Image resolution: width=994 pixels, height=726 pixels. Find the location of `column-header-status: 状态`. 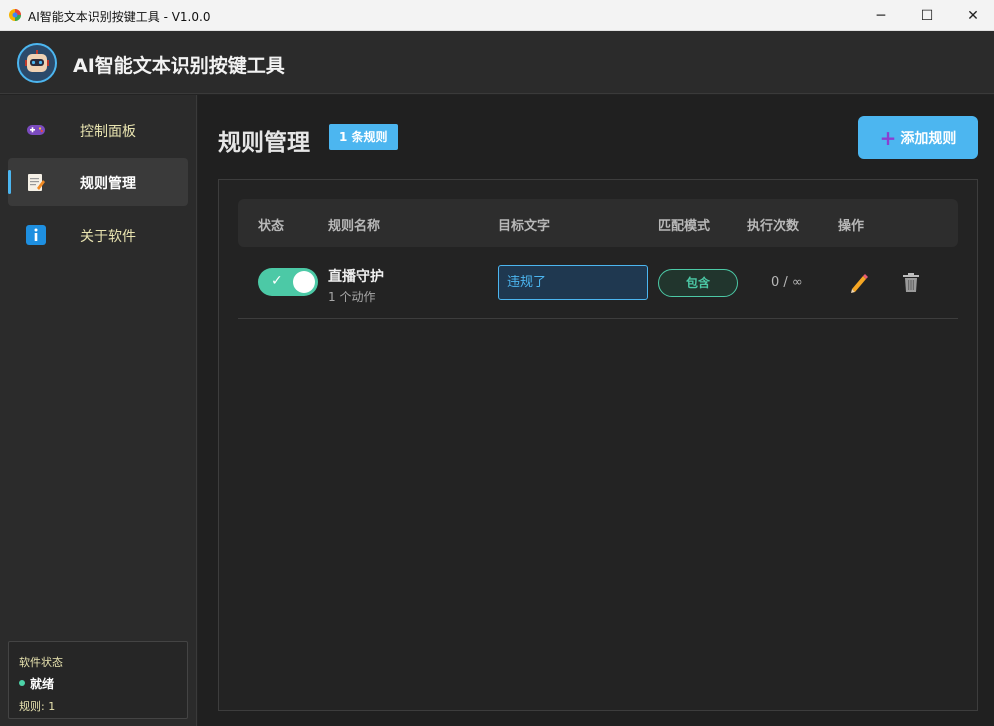

column-header-status: 状态 is located at coordinates (271, 226).